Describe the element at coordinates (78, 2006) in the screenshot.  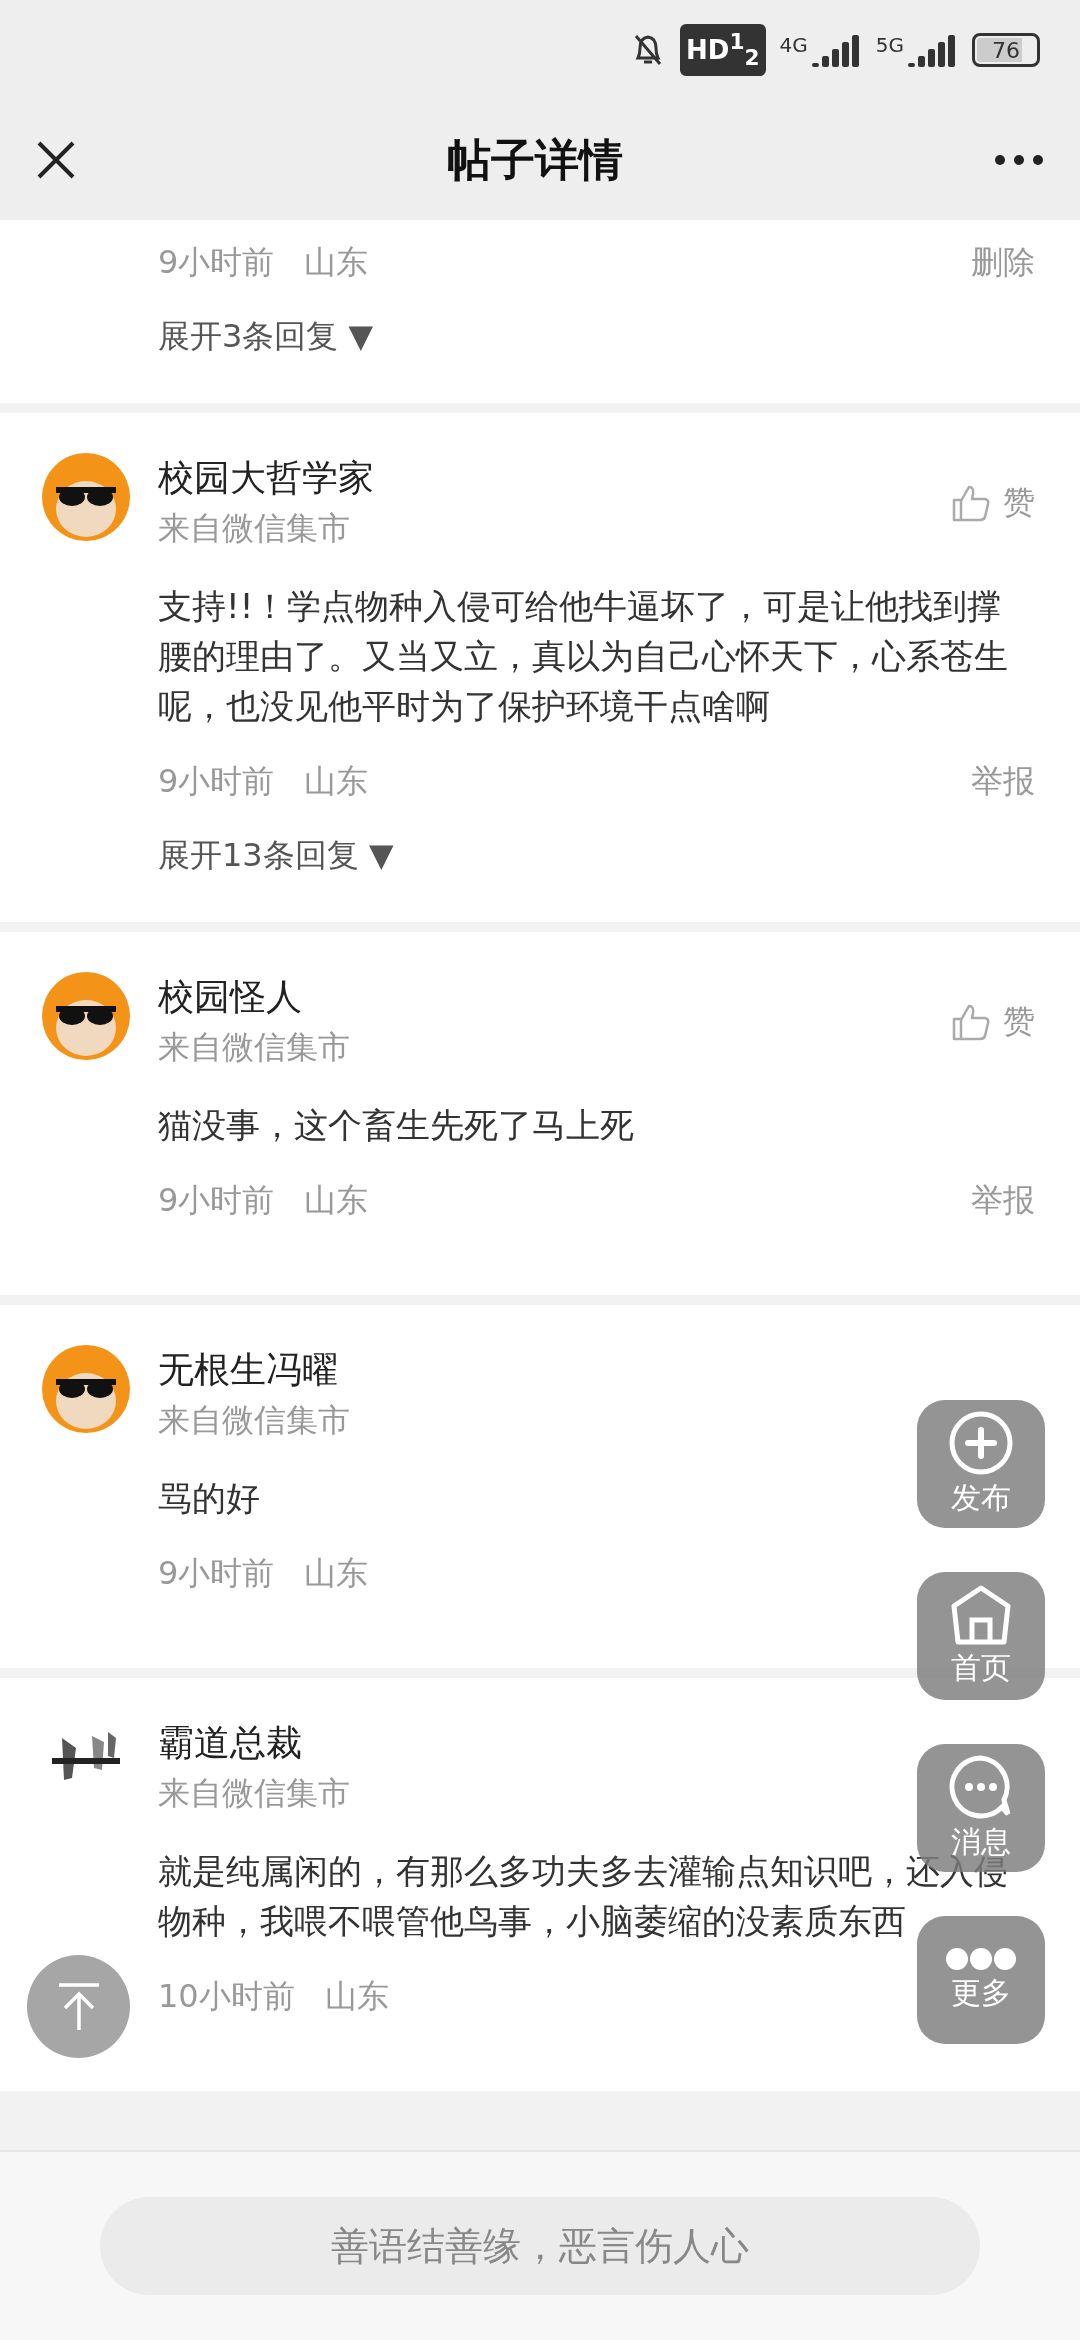
I see `arrow-up-icon` at that location.